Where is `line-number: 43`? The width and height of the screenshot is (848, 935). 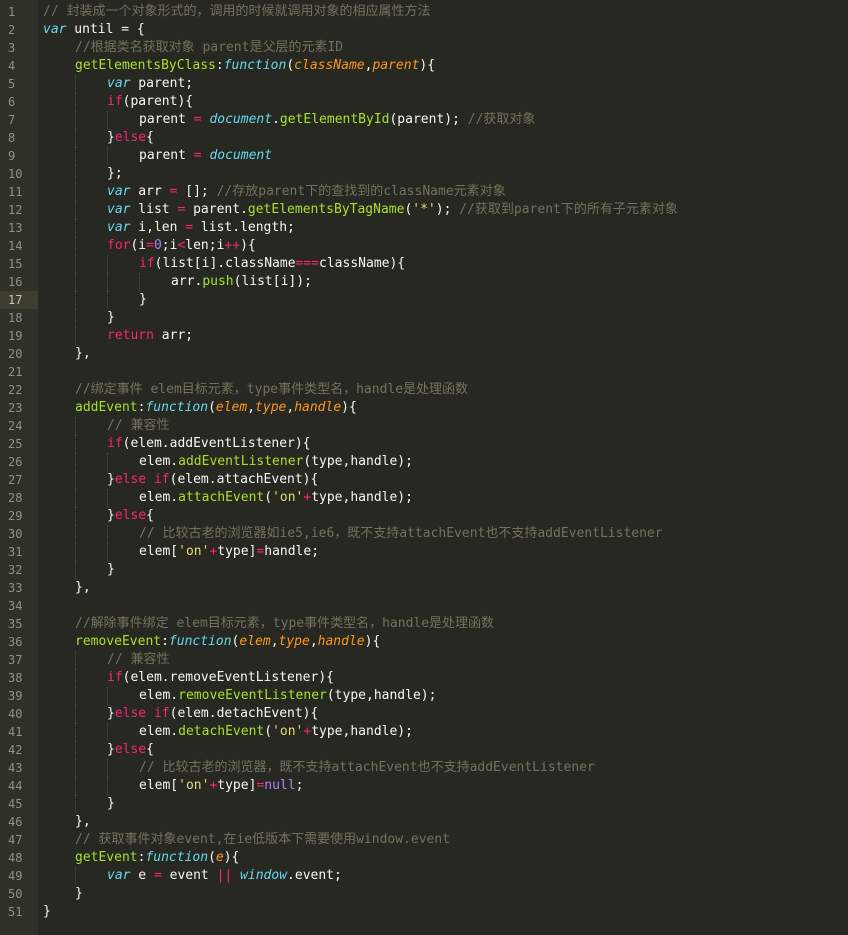 line-number: 43 is located at coordinates (15, 768).